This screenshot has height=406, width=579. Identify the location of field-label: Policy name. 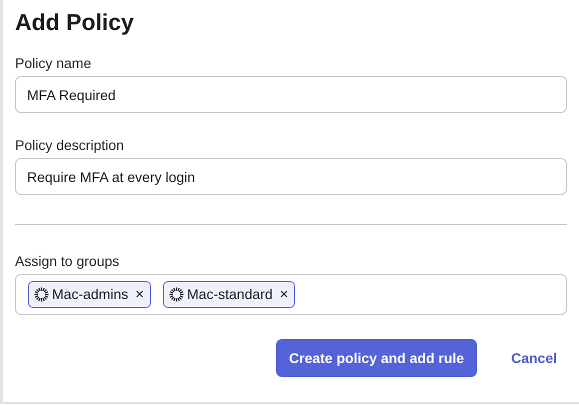
(53, 63).